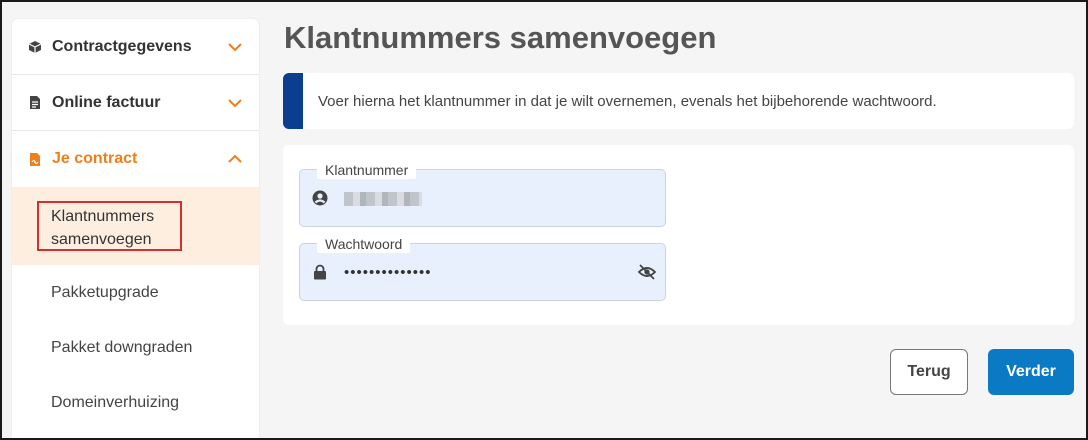 The height and width of the screenshot is (440, 1088). I want to click on customer-number-field: Klantnummer, so click(482, 194).